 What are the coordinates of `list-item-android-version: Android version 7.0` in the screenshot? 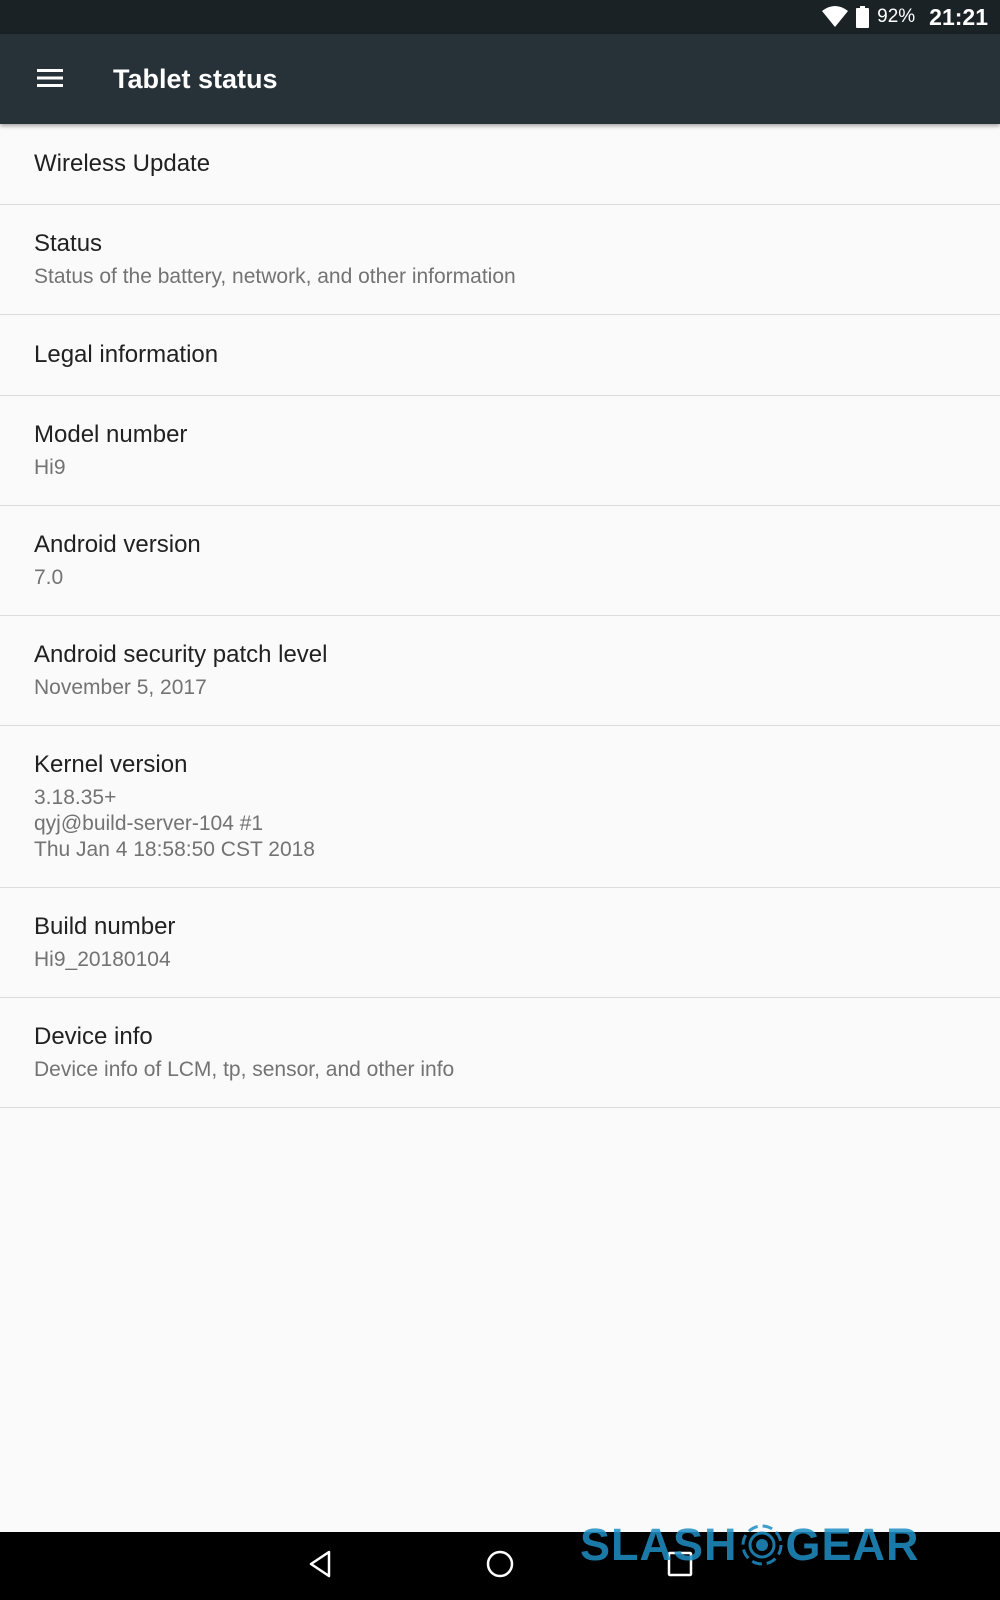 It's located at (500, 561).